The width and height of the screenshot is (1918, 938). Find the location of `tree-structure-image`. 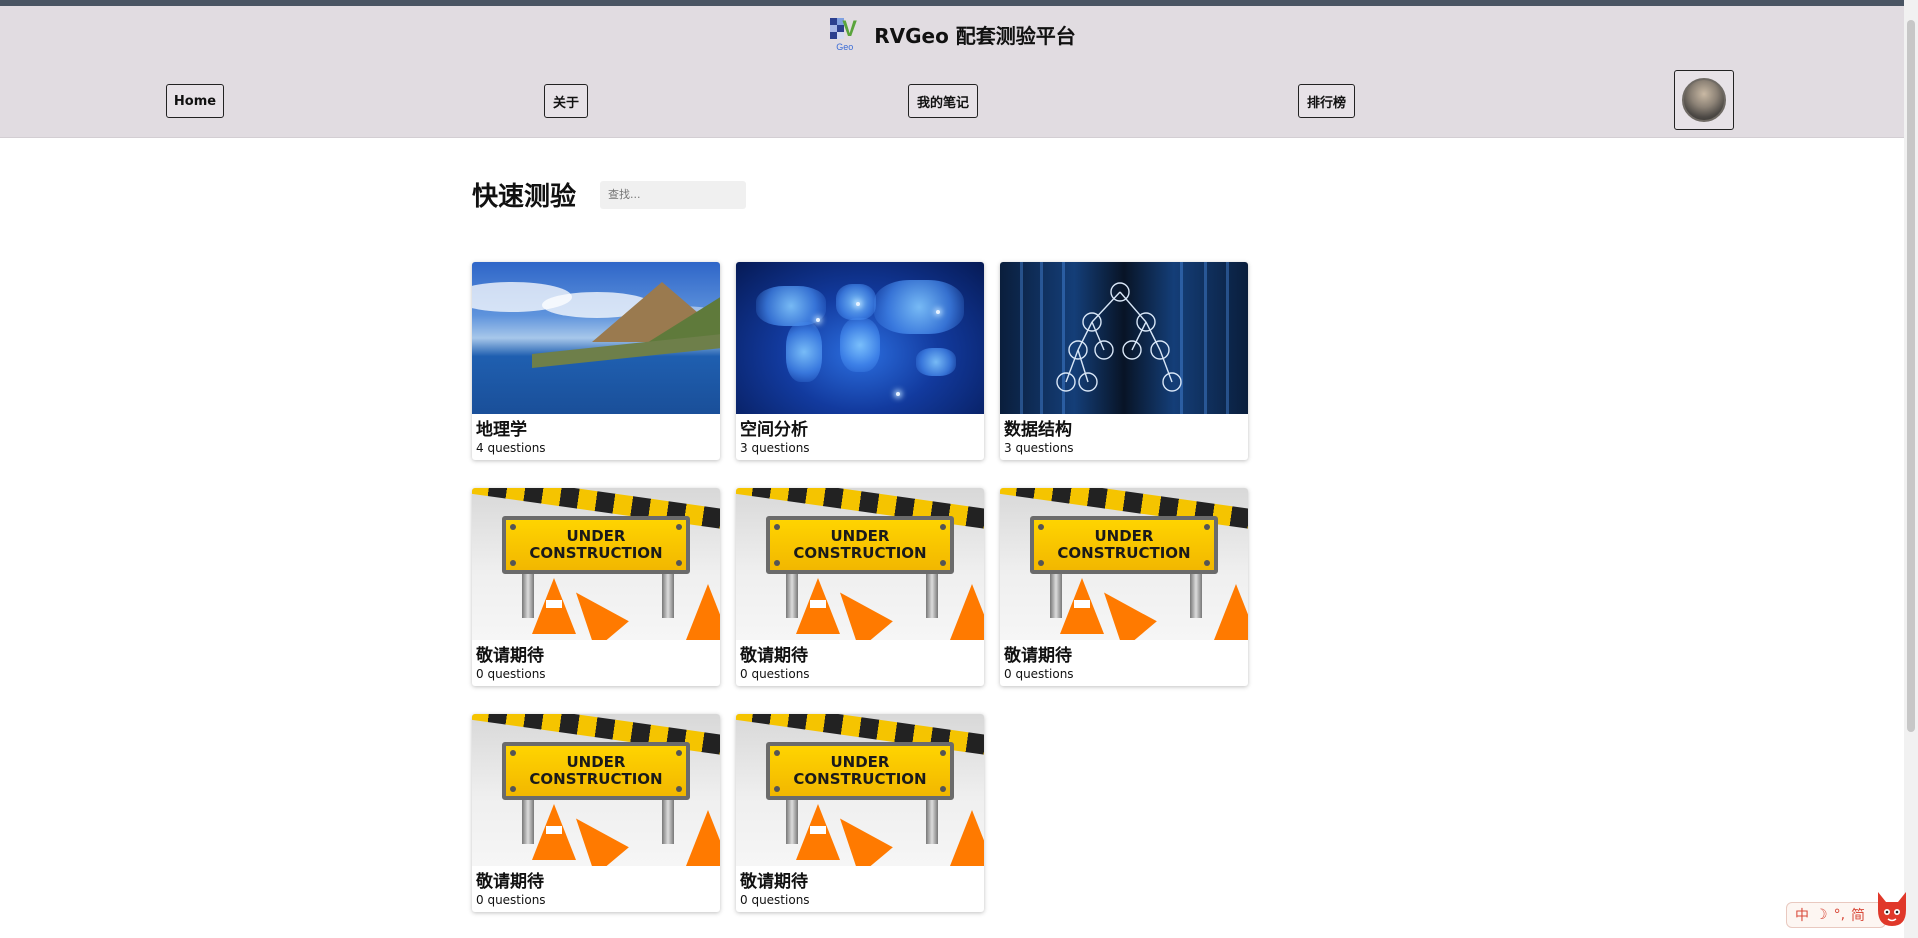

tree-structure-image is located at coordinates (1124, 338).